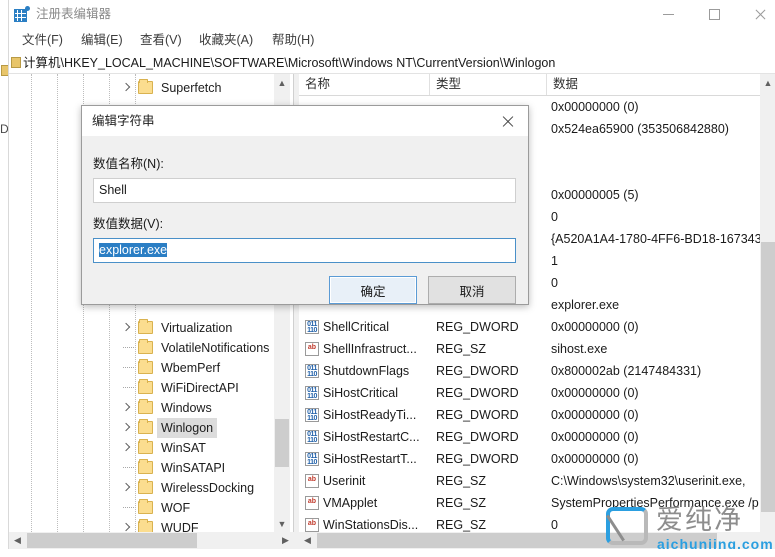 Image resolution: width=775 pixels, height=557 pixels. Describe the element at coordinates (141, 328) in the screenshot. I see `tree-item-virtualization: Virtualization` at that location.